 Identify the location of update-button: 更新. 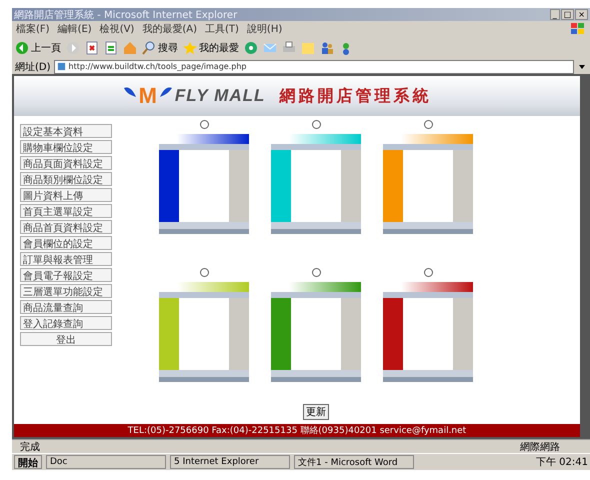
(316, 412).